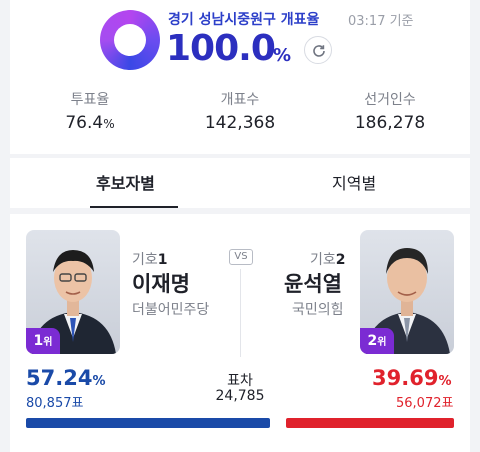  I want to click on stat-electorate: 선거인수 186,278, so click(390, 111).